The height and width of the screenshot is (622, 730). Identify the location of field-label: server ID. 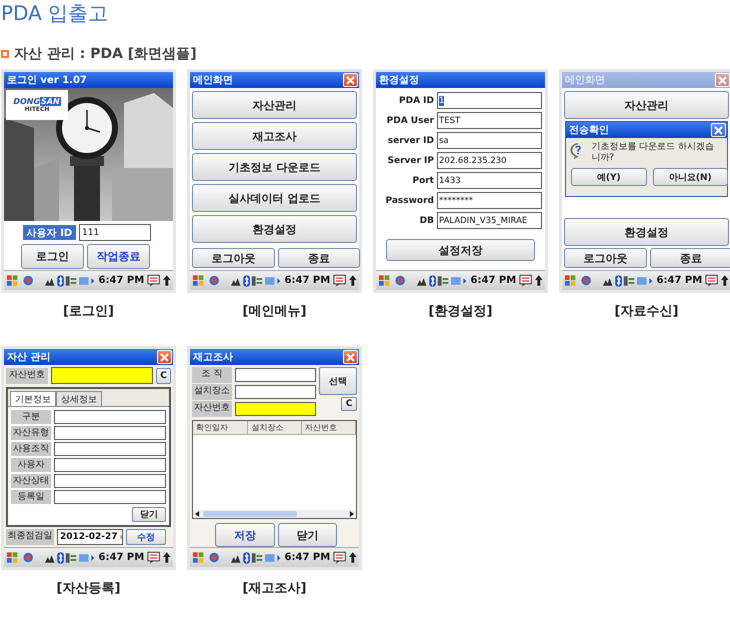
(410, 141).